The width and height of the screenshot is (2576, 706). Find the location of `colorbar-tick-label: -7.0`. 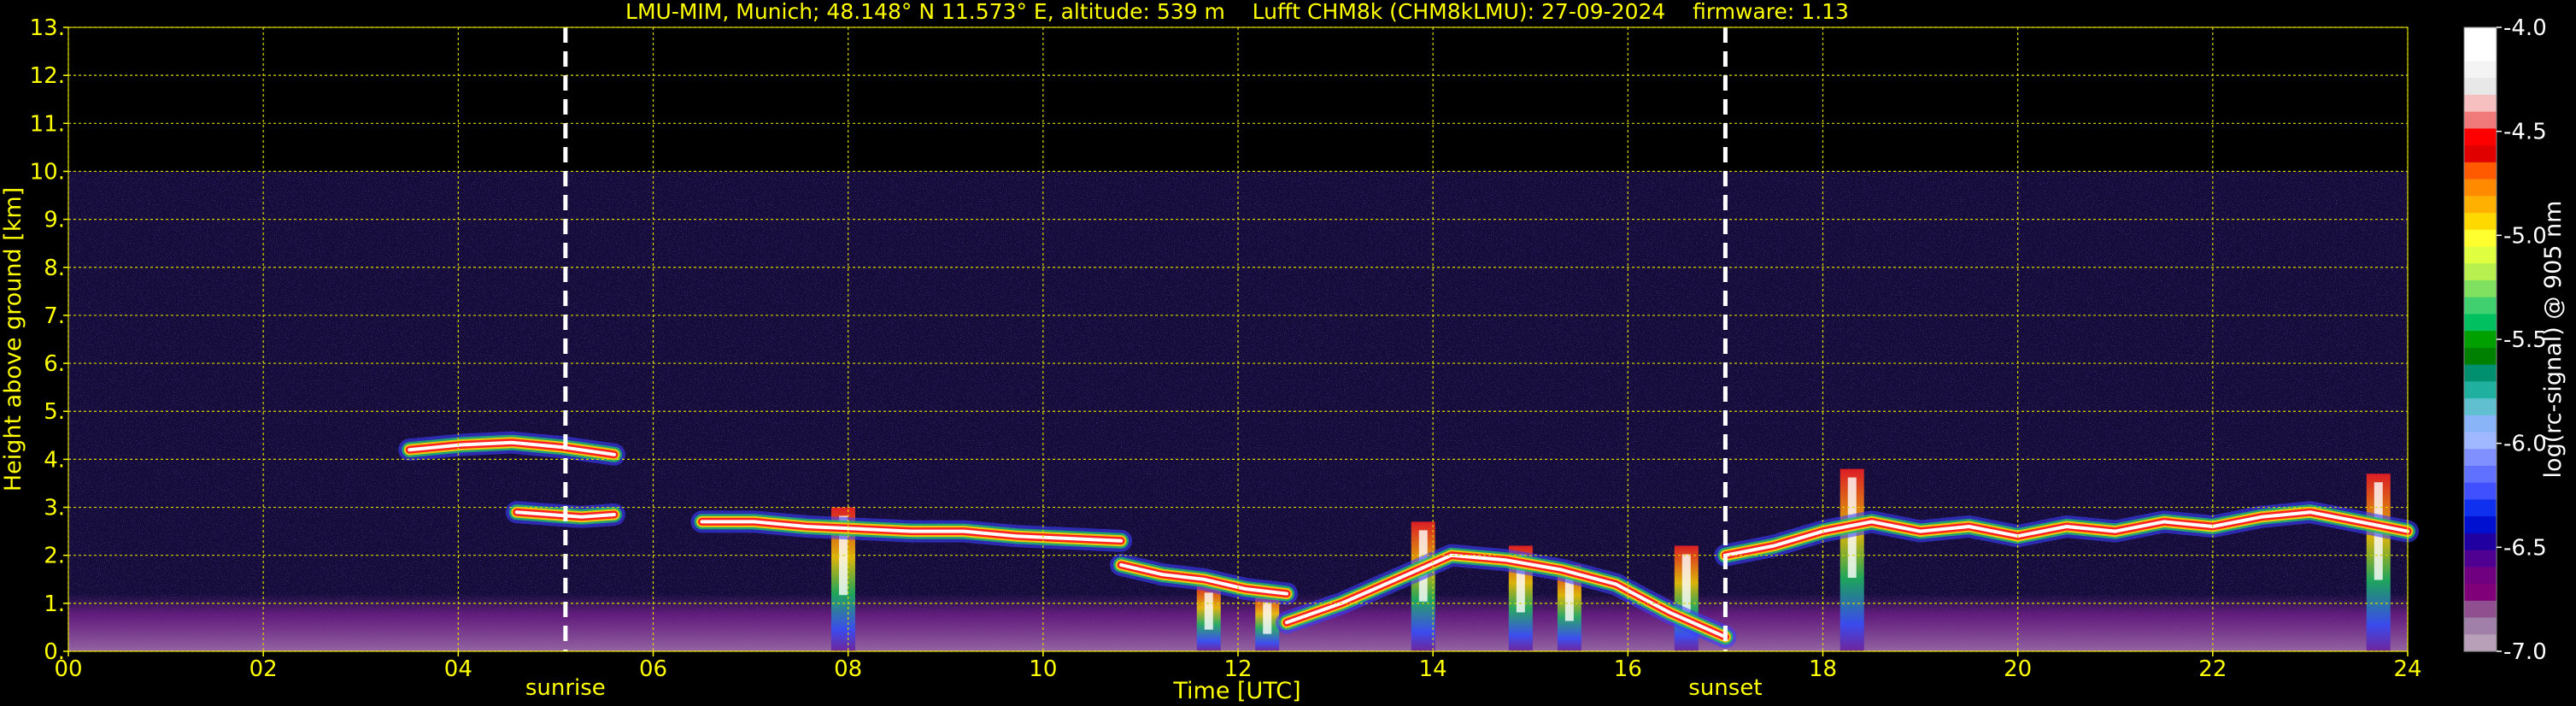

colorbar-tick-label: -7.0 is located at coordinates (2525, 652).